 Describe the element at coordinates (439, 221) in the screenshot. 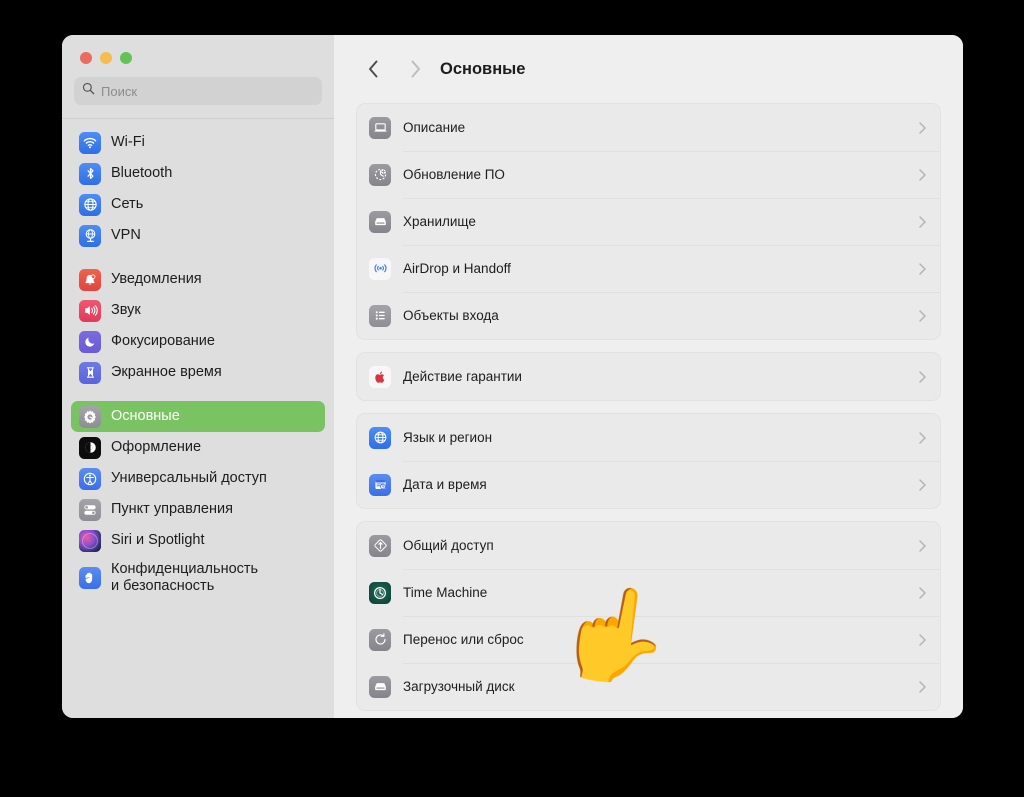

I see `row-label: Хранилище` at that location.